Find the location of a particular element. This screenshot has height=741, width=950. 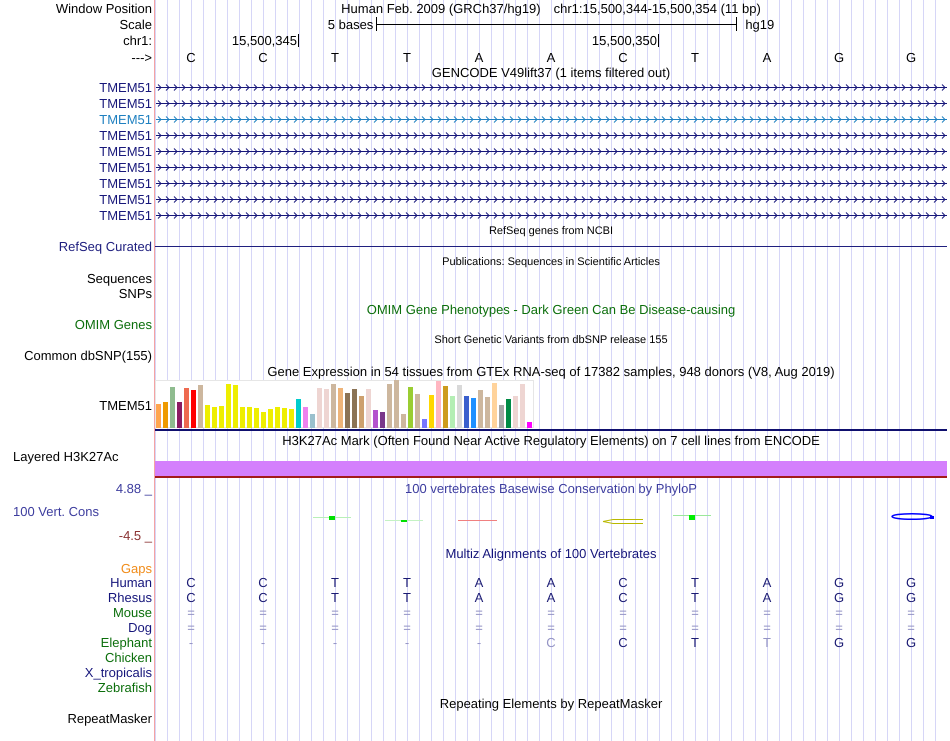

species-label: Dog is located at coordinates (140, 627).